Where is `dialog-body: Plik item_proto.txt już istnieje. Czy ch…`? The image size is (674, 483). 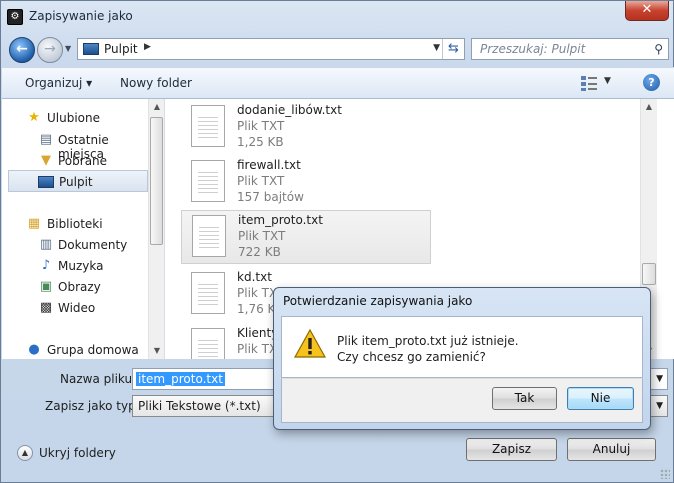
dialog-body: Plik item_proto.txt już istnieje. Czy ch… is located at coordinates (462, 347).